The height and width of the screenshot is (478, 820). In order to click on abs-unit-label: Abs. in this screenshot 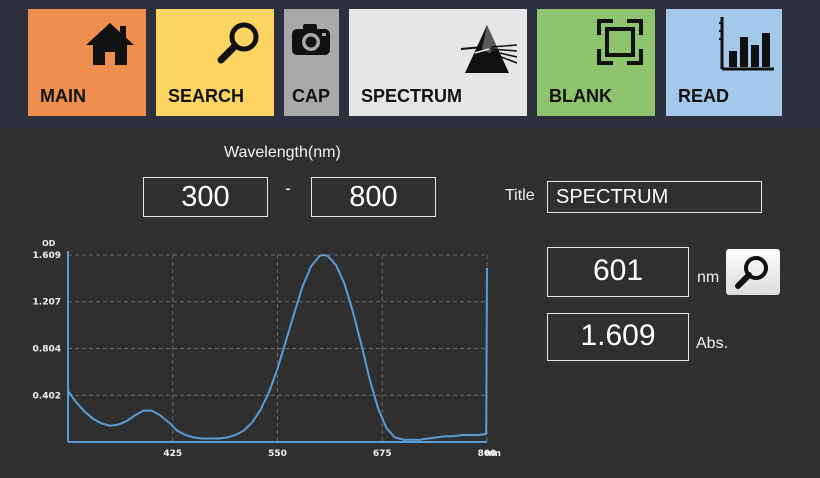, I will do `click(712, 343)`.